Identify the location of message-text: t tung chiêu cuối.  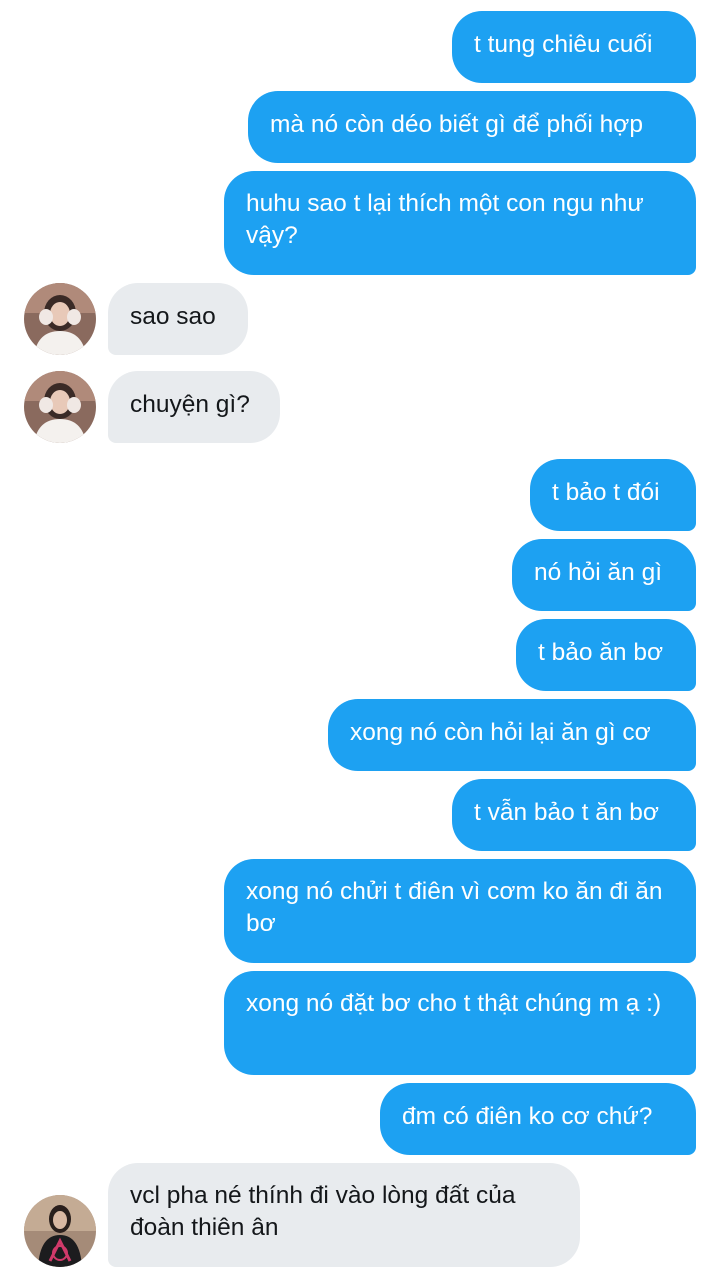
(563, 44).